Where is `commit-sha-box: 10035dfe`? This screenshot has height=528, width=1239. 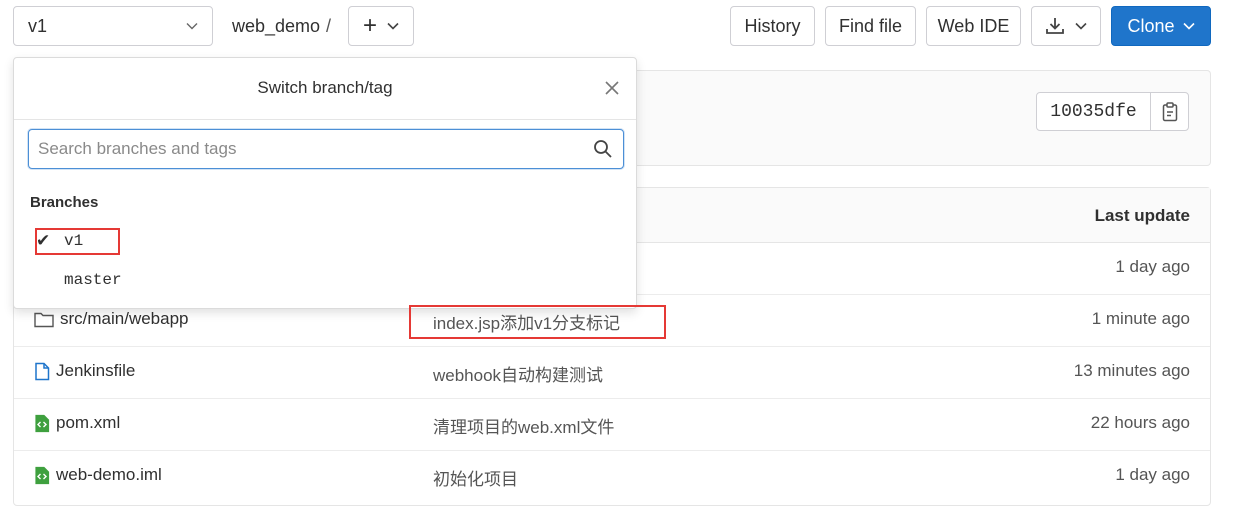
commit-sha-box: 10035dfe is located at coordinates (1112, 111).